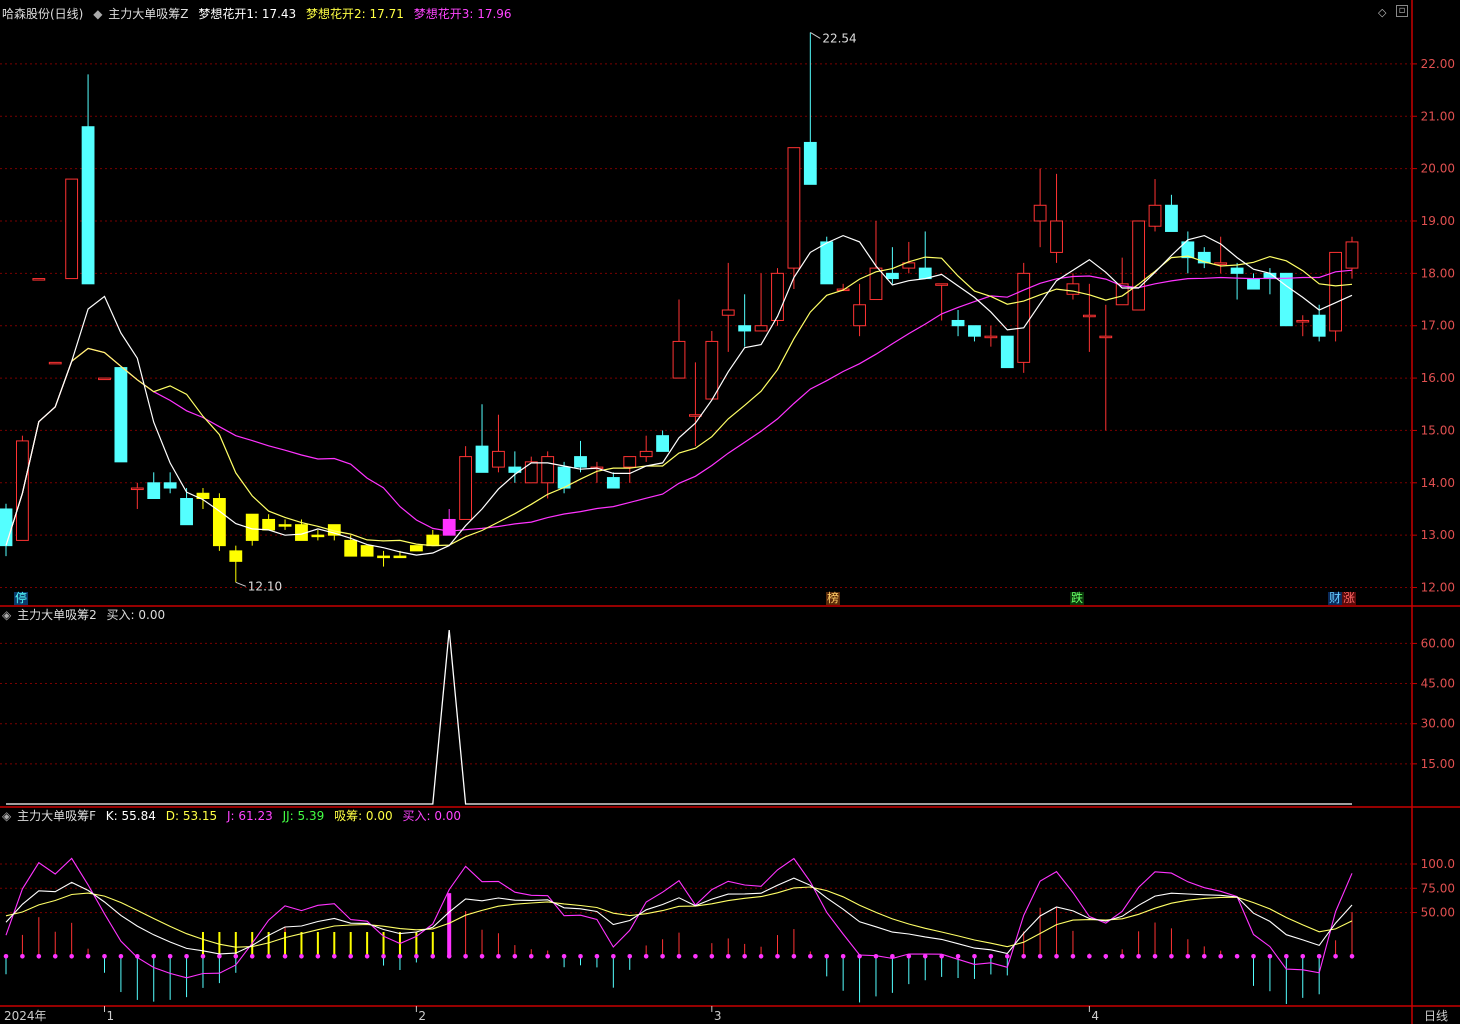  I want to click on chart-indicator-marker: ◆, so click(97, 14).